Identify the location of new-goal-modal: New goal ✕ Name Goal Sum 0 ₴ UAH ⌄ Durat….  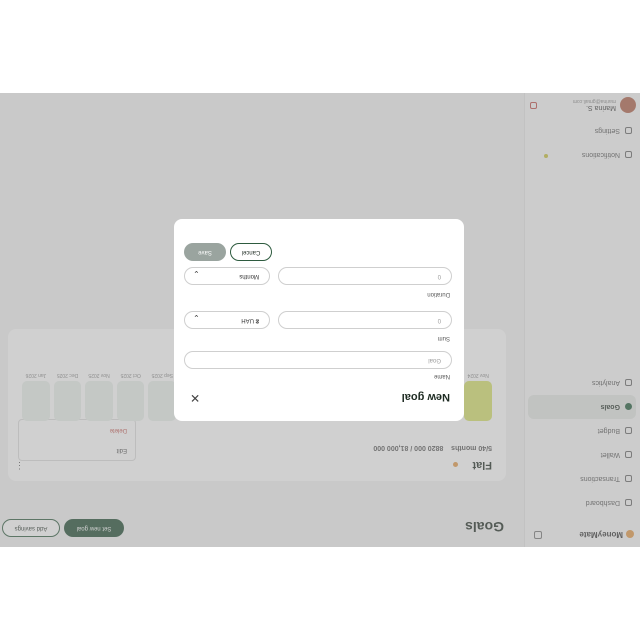
(319, 320).